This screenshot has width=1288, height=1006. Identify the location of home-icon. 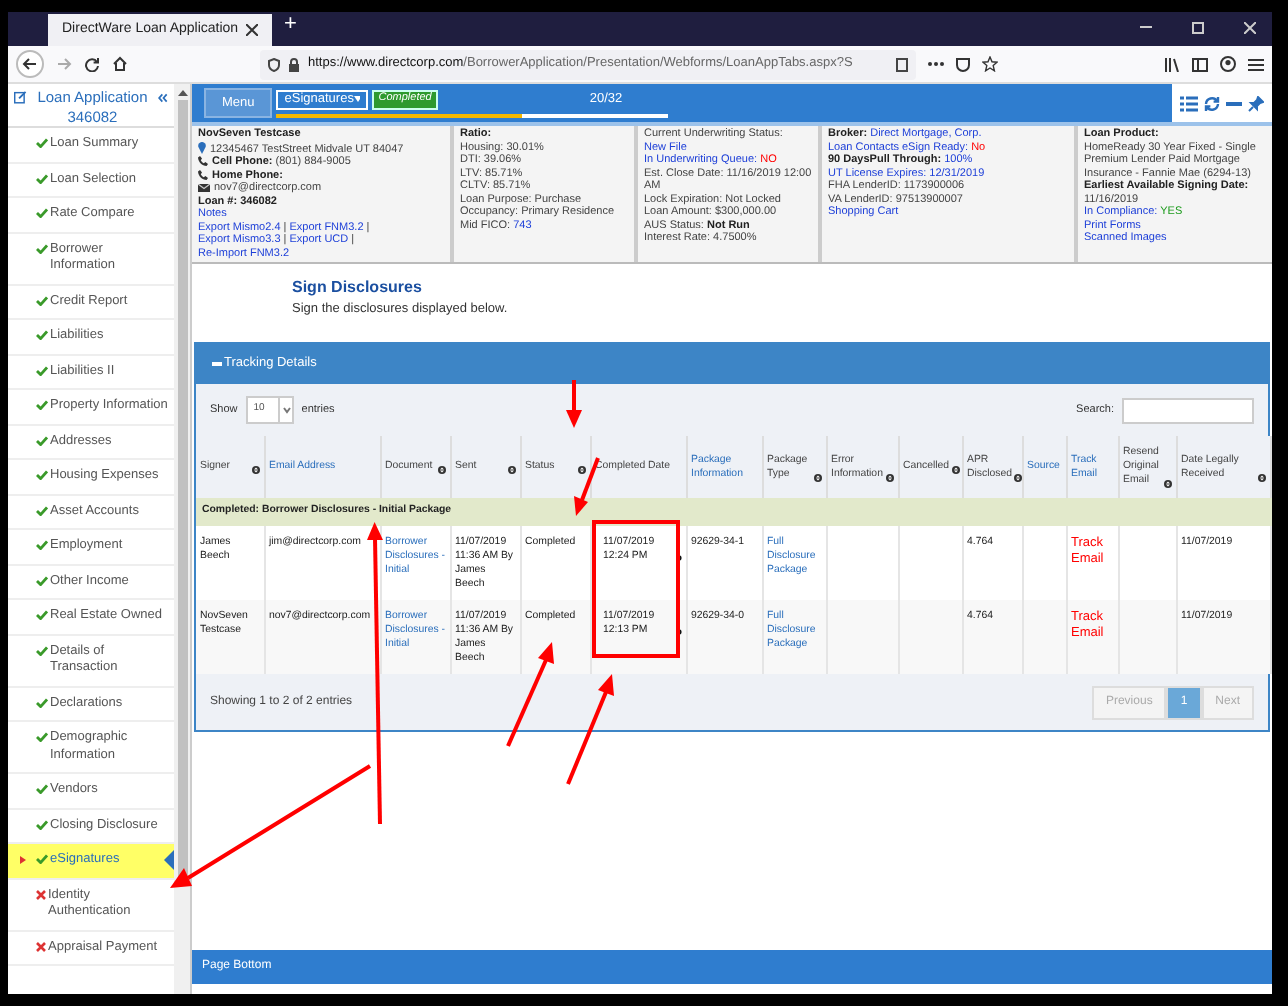
(120, 64).